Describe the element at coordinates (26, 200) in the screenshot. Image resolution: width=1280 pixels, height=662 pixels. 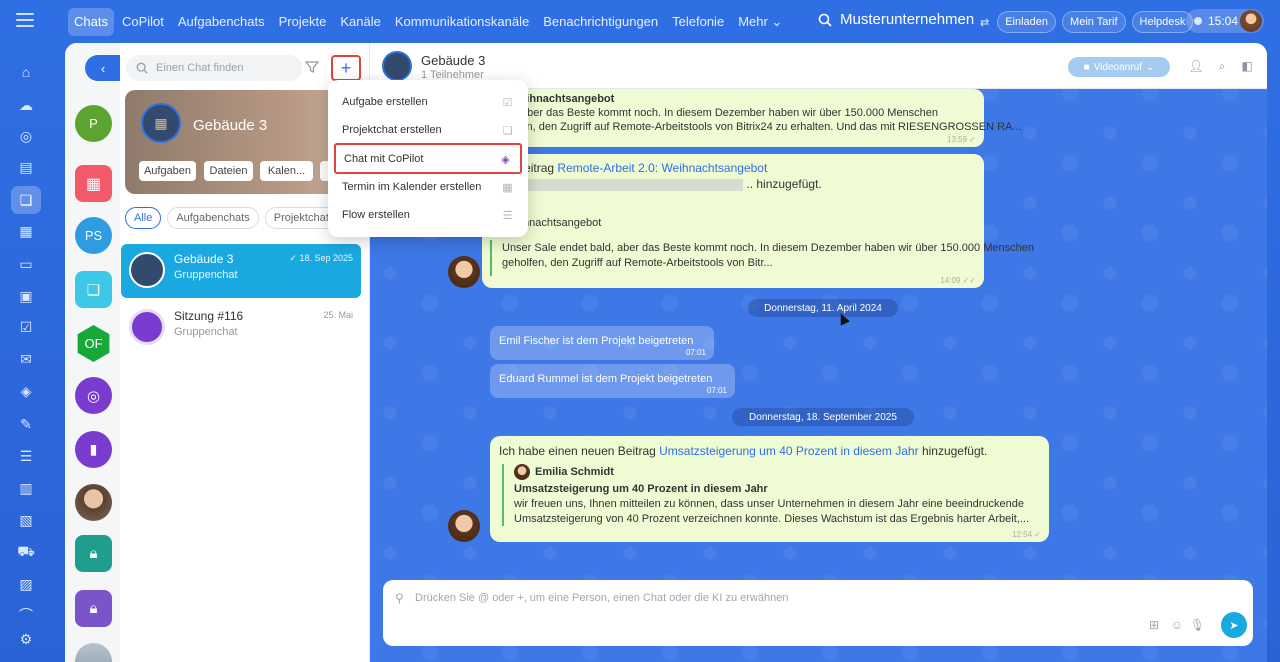
I see `chat-icon: ❏` at that location.